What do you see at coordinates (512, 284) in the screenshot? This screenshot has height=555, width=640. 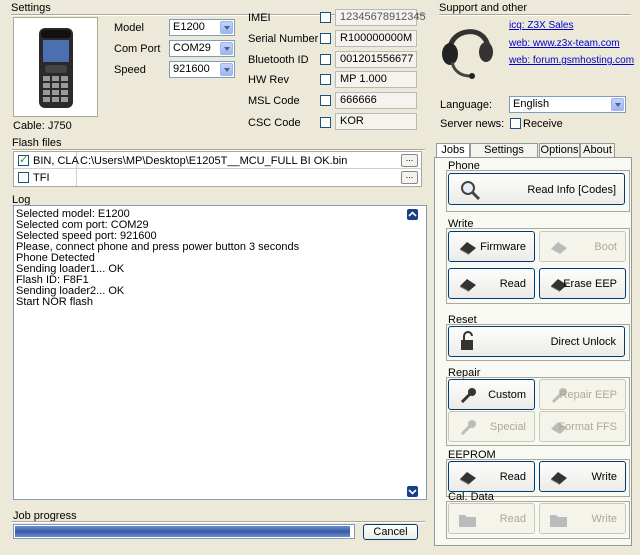 I see `read-label: Read` at bounding box center [512, 284].